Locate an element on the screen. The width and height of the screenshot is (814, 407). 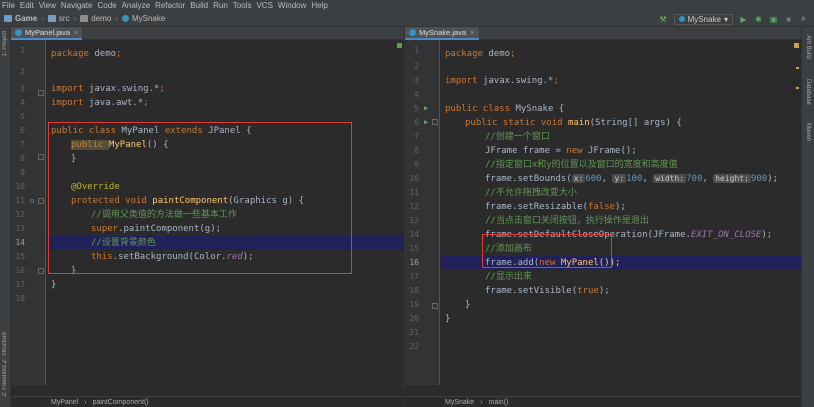
breadcrumb-demo: demo is located at coordinates (95, 18).